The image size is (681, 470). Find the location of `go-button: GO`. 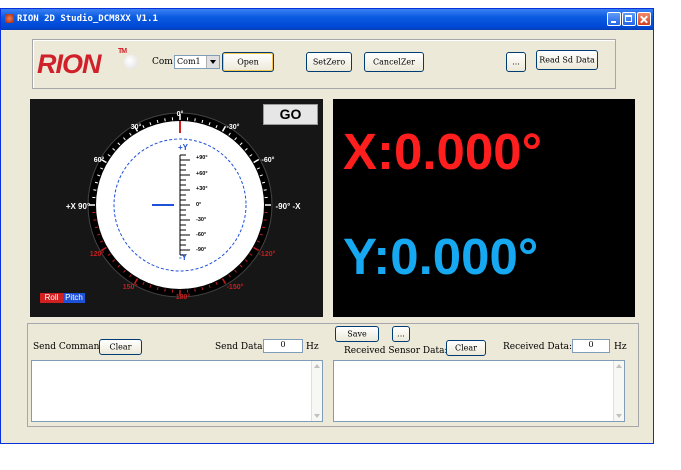

go-button: GO is located at coordinates (290, 114).